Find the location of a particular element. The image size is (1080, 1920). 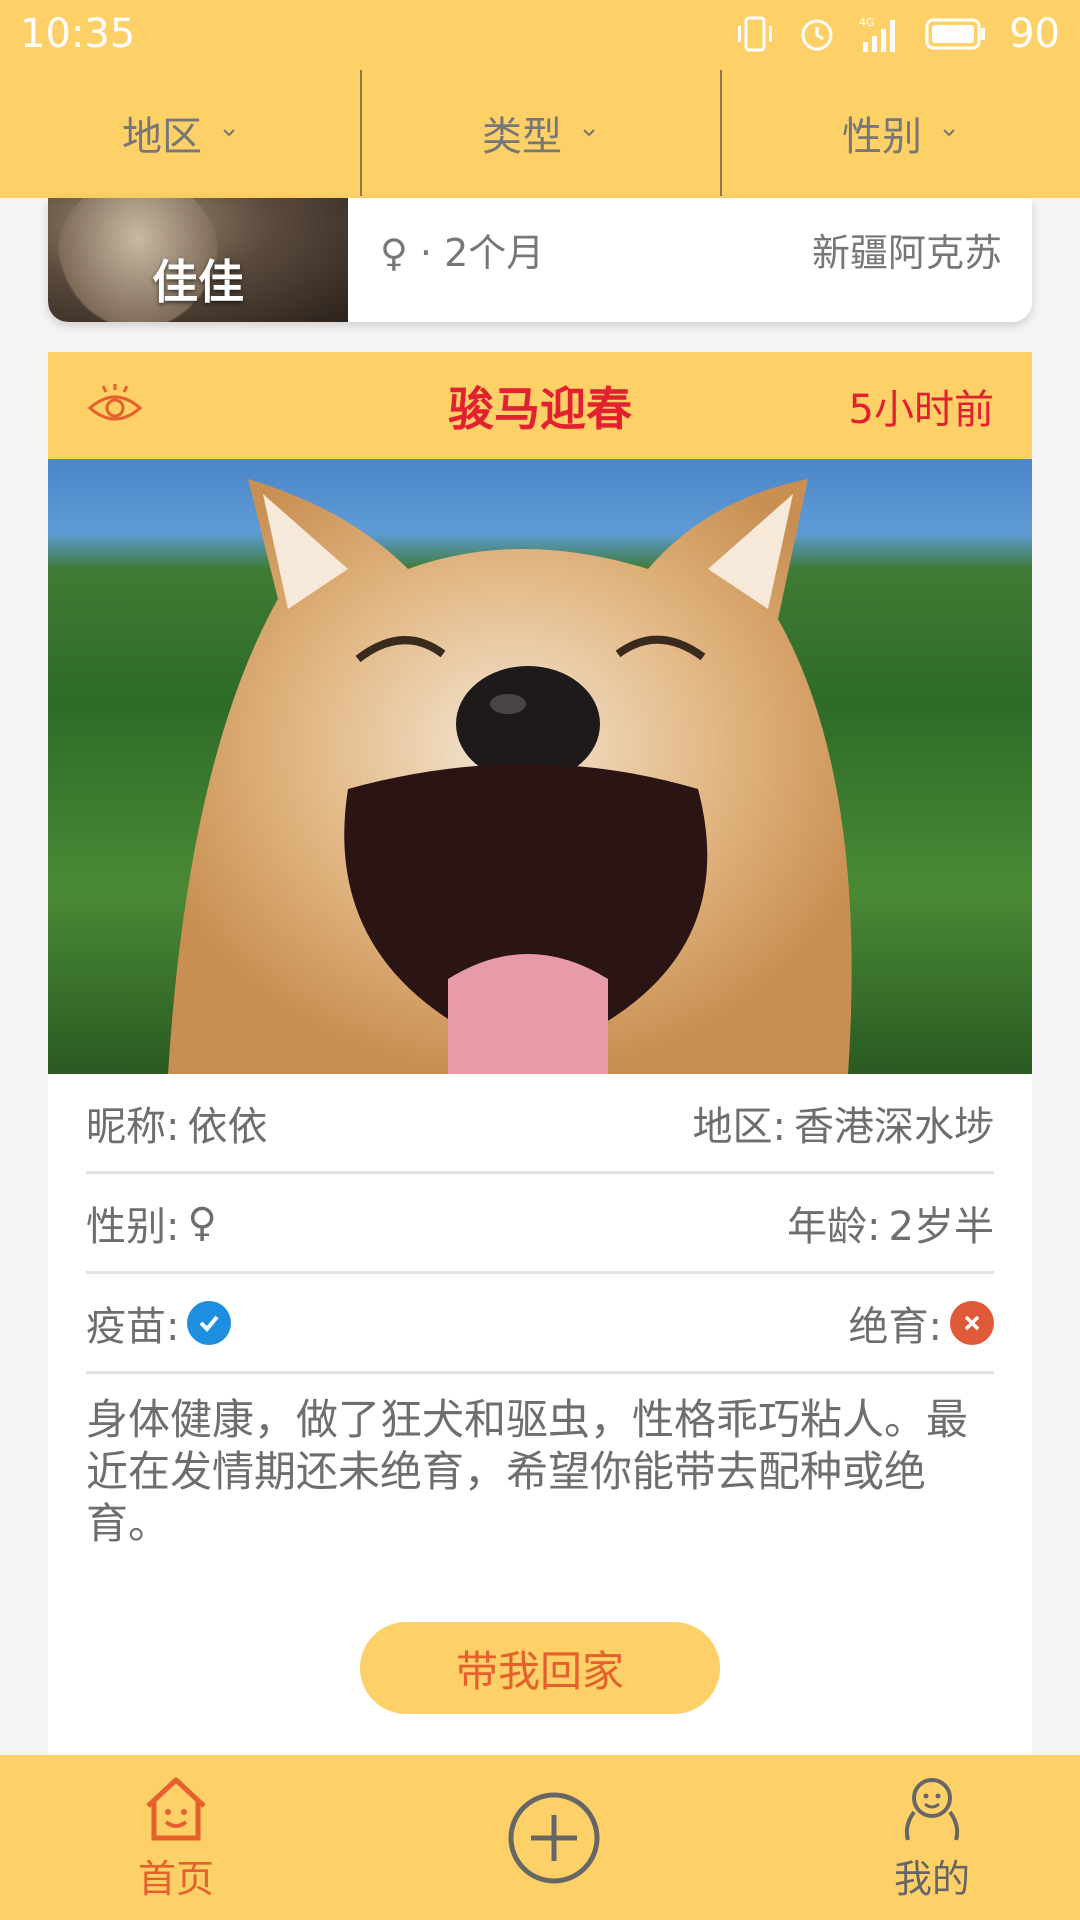

pet-summary: ♀ · 2个月 新疆阿克苏 is located at coordinates (690, 260).